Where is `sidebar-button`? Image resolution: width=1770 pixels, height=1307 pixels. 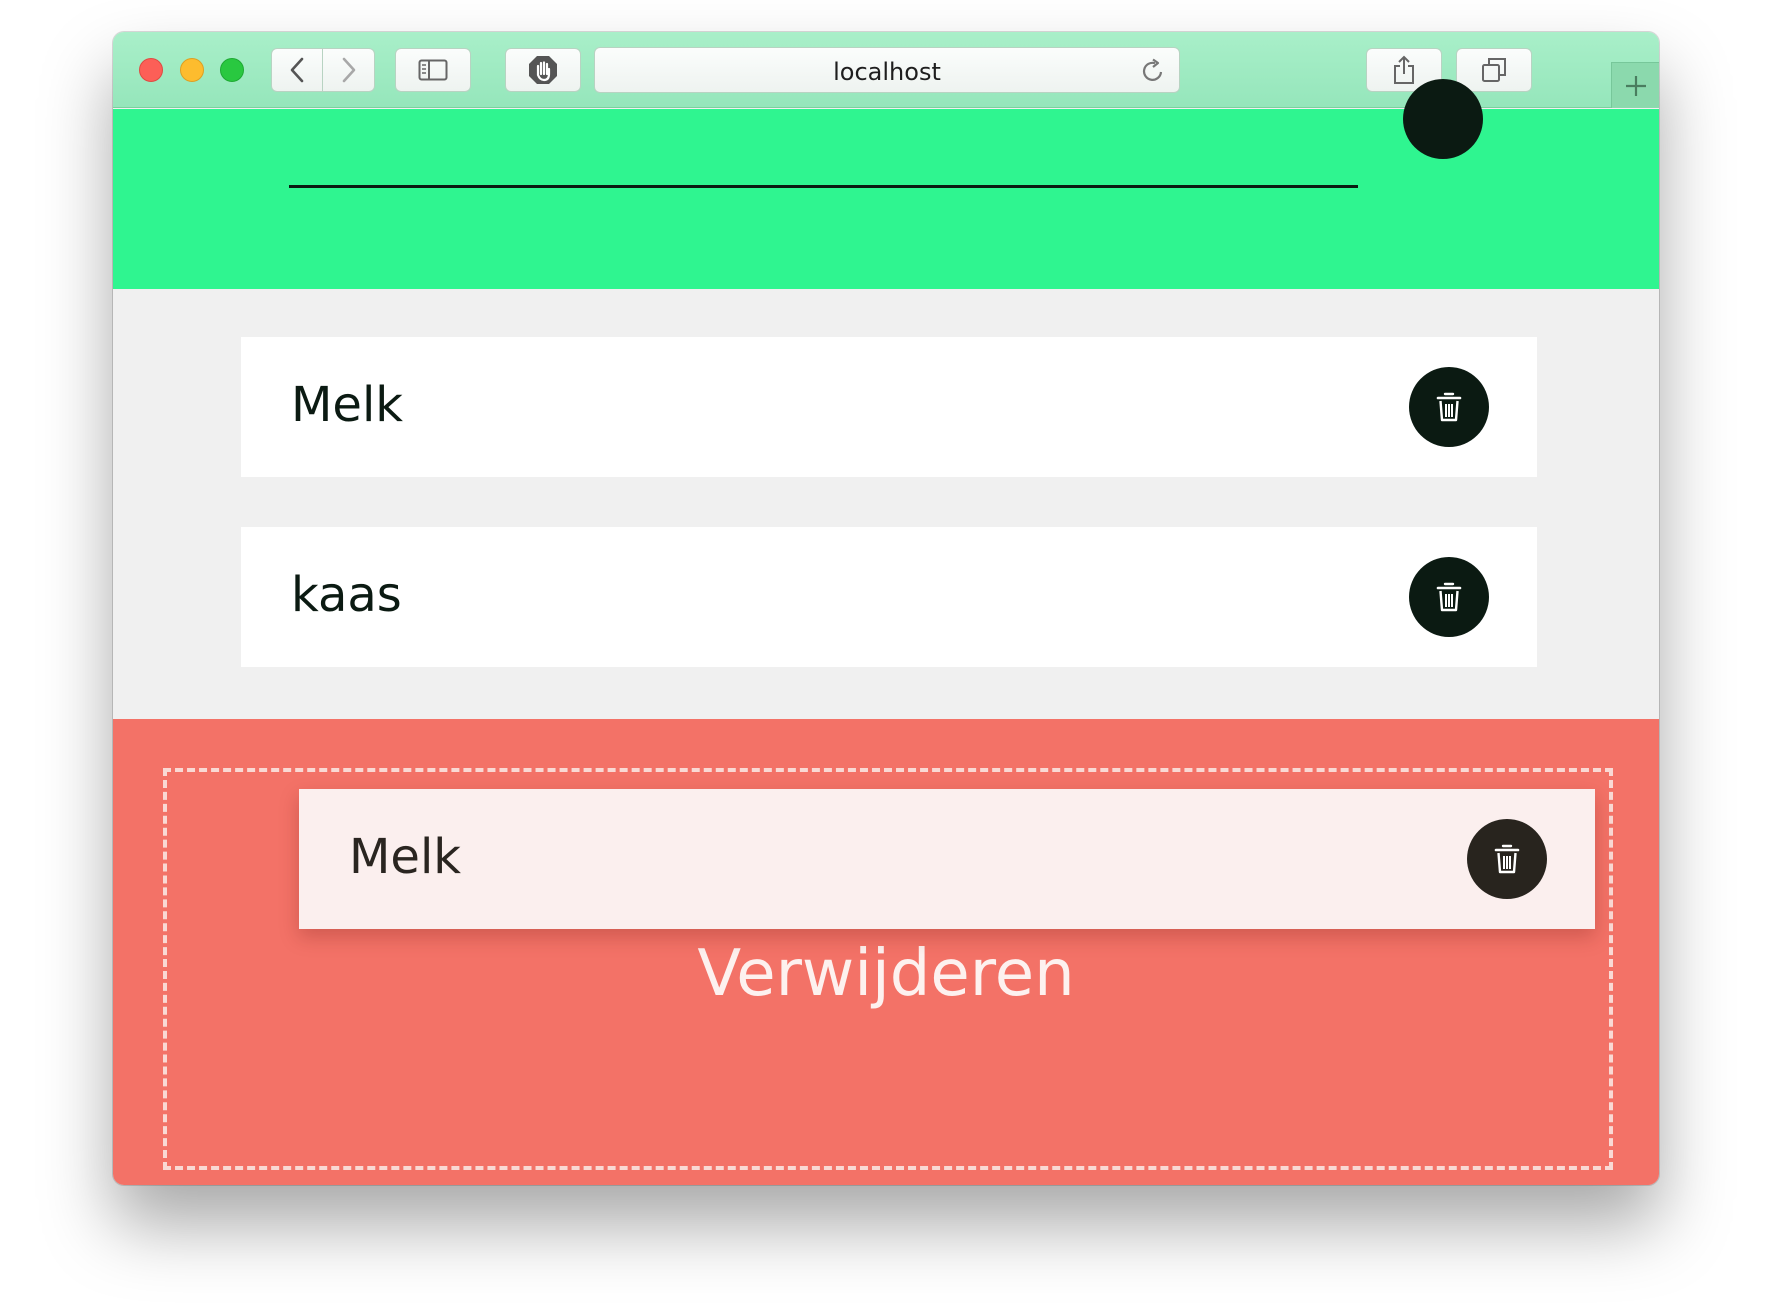 sidebar-button is located at coordinates (433, 70).